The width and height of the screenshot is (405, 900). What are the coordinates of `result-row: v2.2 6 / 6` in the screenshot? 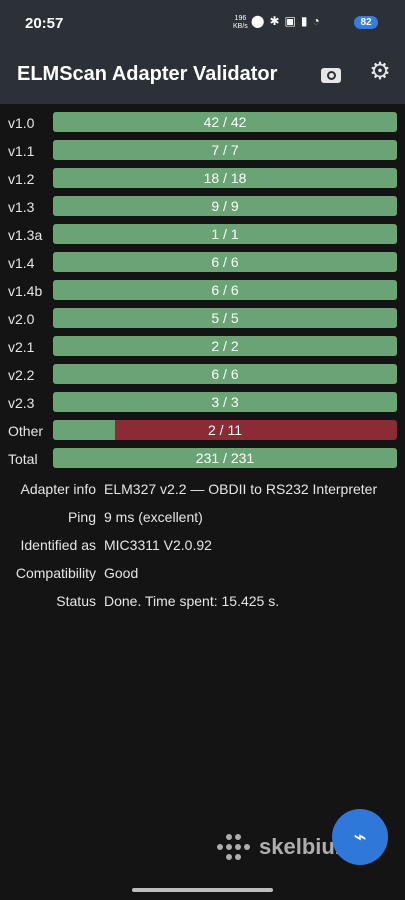 It's located at (202, 375).